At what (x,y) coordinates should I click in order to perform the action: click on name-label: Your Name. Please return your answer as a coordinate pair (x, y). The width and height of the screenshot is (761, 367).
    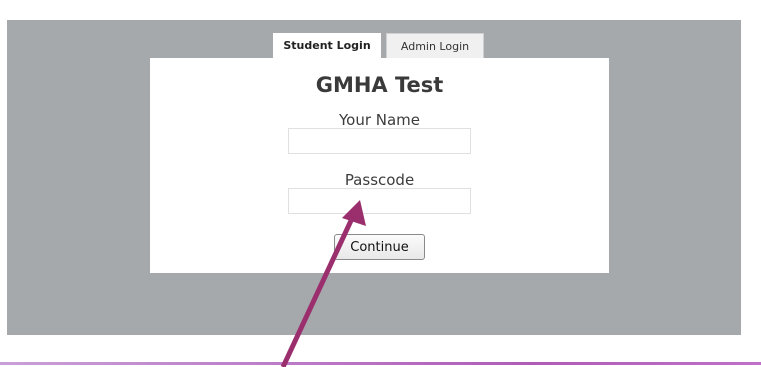
    Looking at the image, I should click on (379, 120).